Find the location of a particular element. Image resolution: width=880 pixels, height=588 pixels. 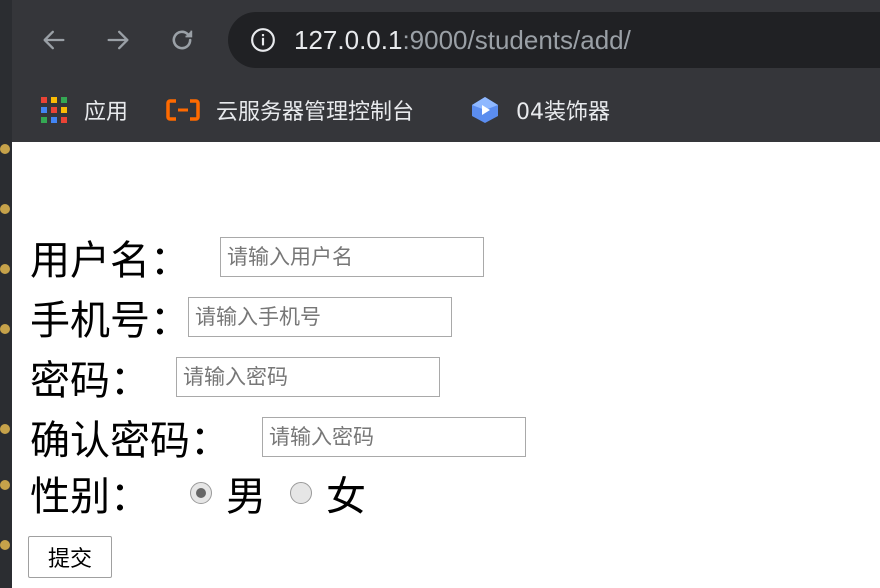

browser-toolbar: 127.0.0.1:9000/students/add/ is located at coordinates (440, 40).